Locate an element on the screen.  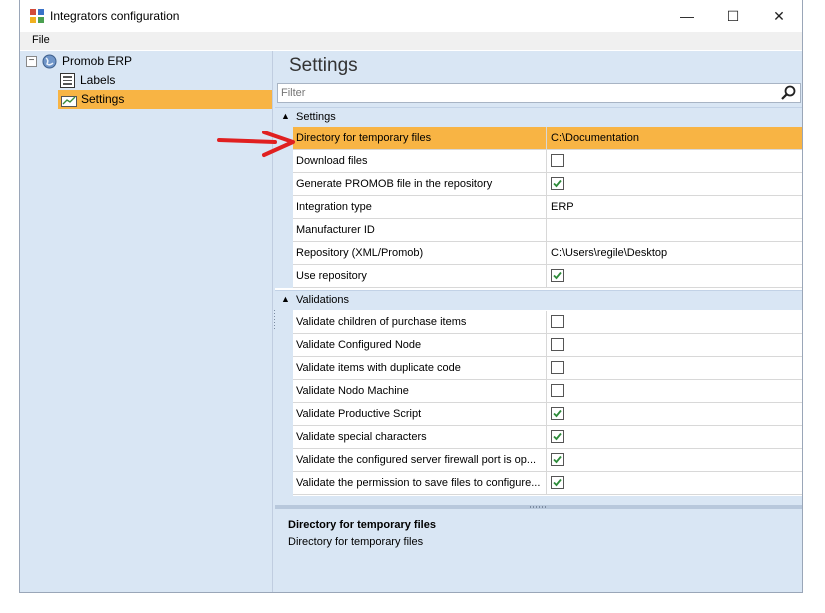
filter-input is located at coordinates (528, 93).